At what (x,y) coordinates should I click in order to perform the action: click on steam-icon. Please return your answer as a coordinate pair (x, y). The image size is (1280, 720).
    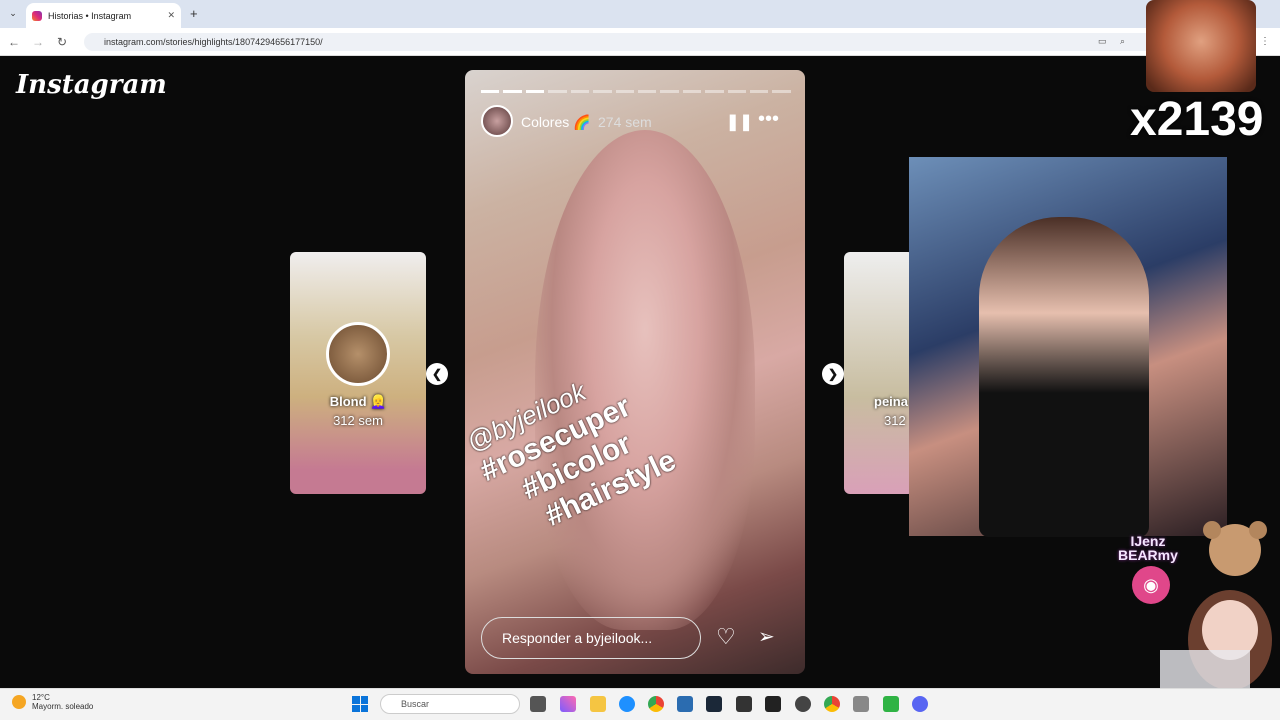
    Looking at the image, I should click on (714, 704).